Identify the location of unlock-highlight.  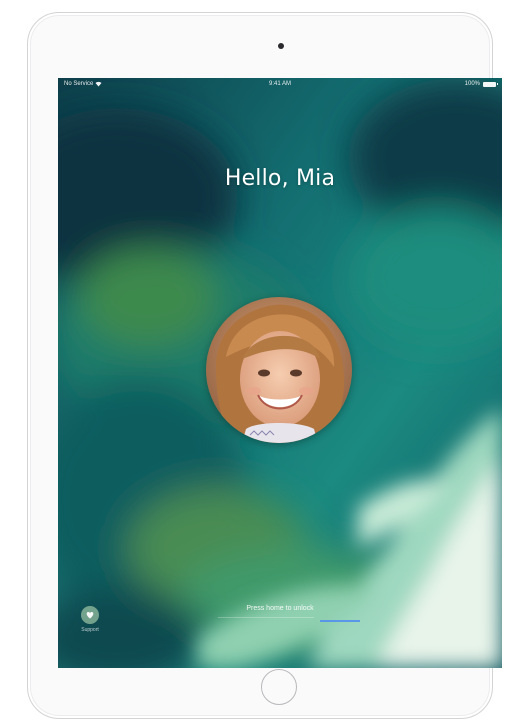
(340, 621).